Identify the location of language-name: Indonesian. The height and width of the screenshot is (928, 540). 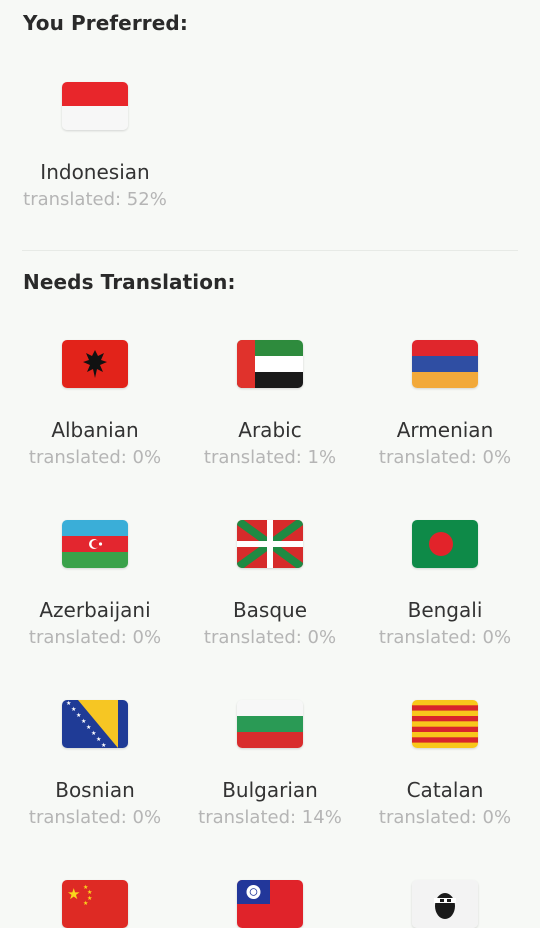
(95, 172).